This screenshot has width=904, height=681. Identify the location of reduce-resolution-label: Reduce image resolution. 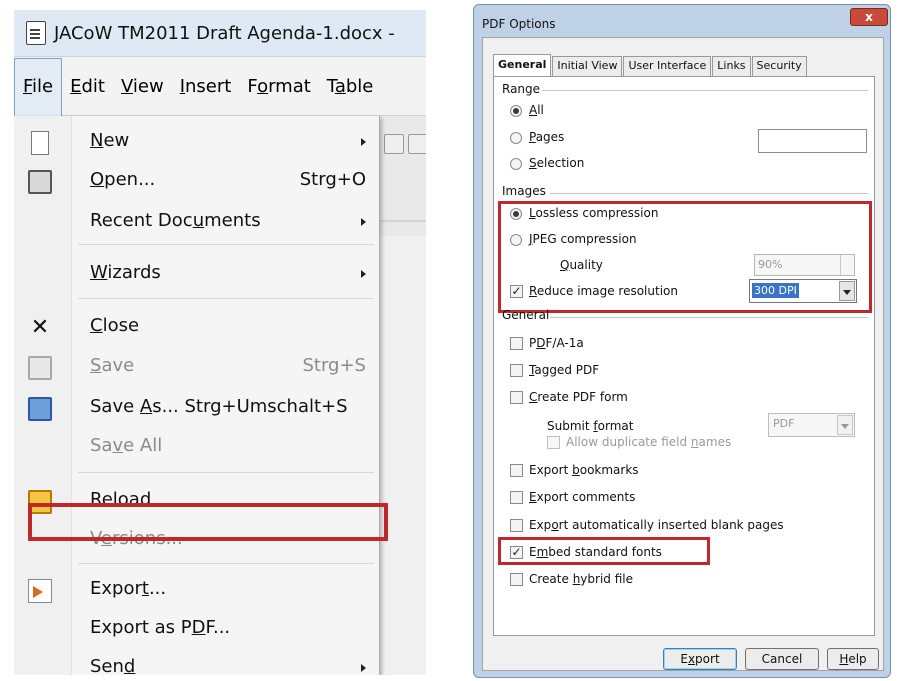
(603, 291).